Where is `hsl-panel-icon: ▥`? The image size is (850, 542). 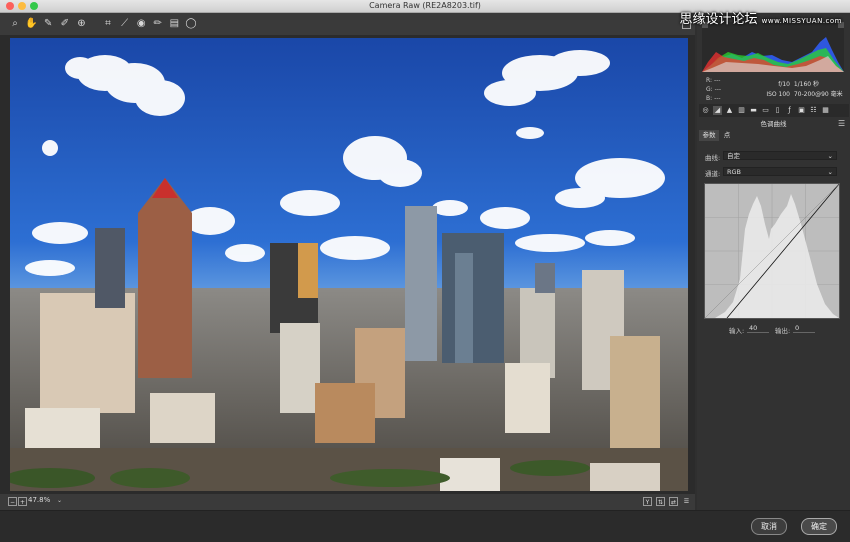 hsl-panel-icon: ▥ is located at coordinates (741, 110).